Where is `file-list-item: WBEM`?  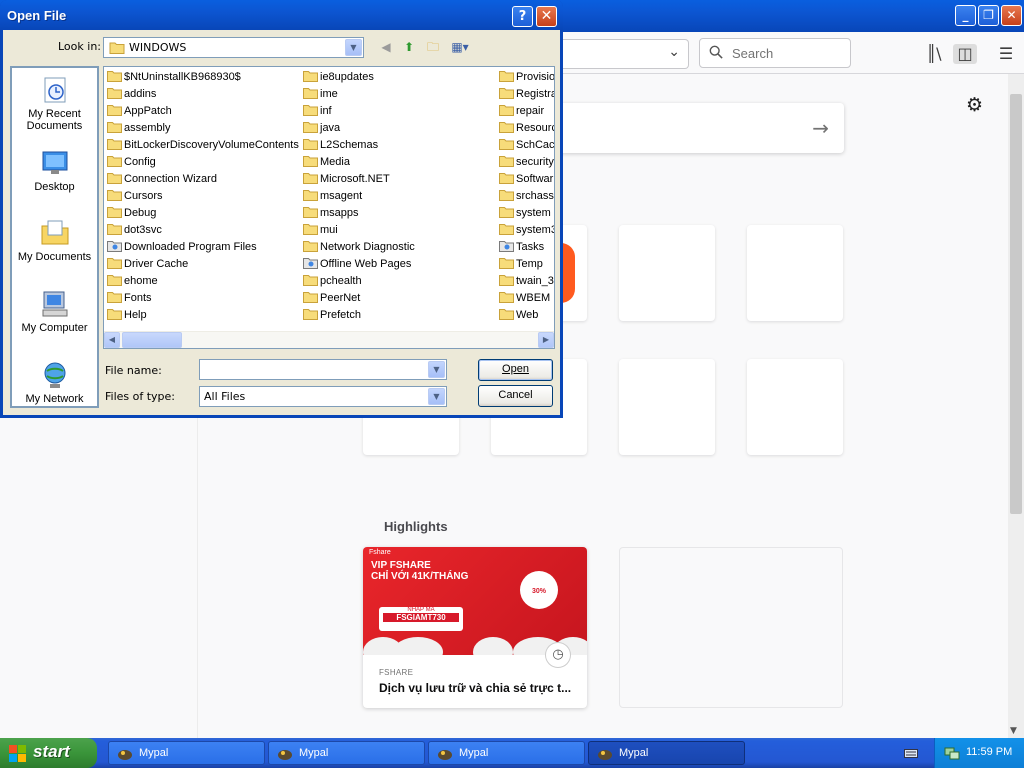
file-list-item: WBEM is located at coordinates (524, 299).